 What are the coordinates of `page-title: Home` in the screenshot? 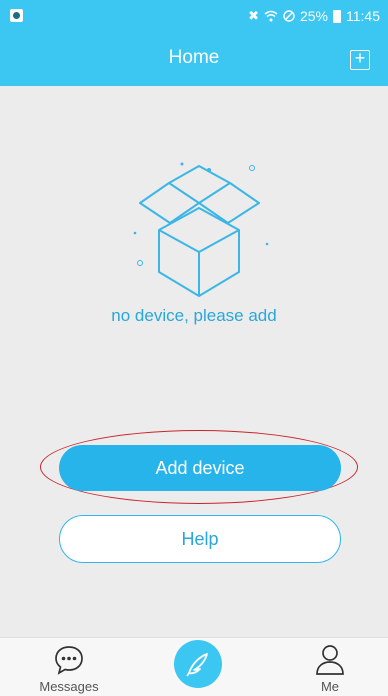 It's located at (194, 57).